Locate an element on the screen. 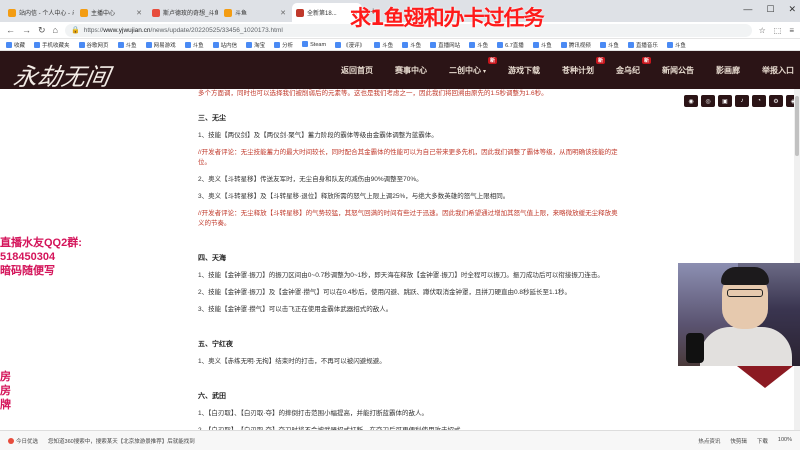 Image resolution: width=800 pixels, height=450 pixels. maximize-icon: ☐ is located at coordinates (770, 9).